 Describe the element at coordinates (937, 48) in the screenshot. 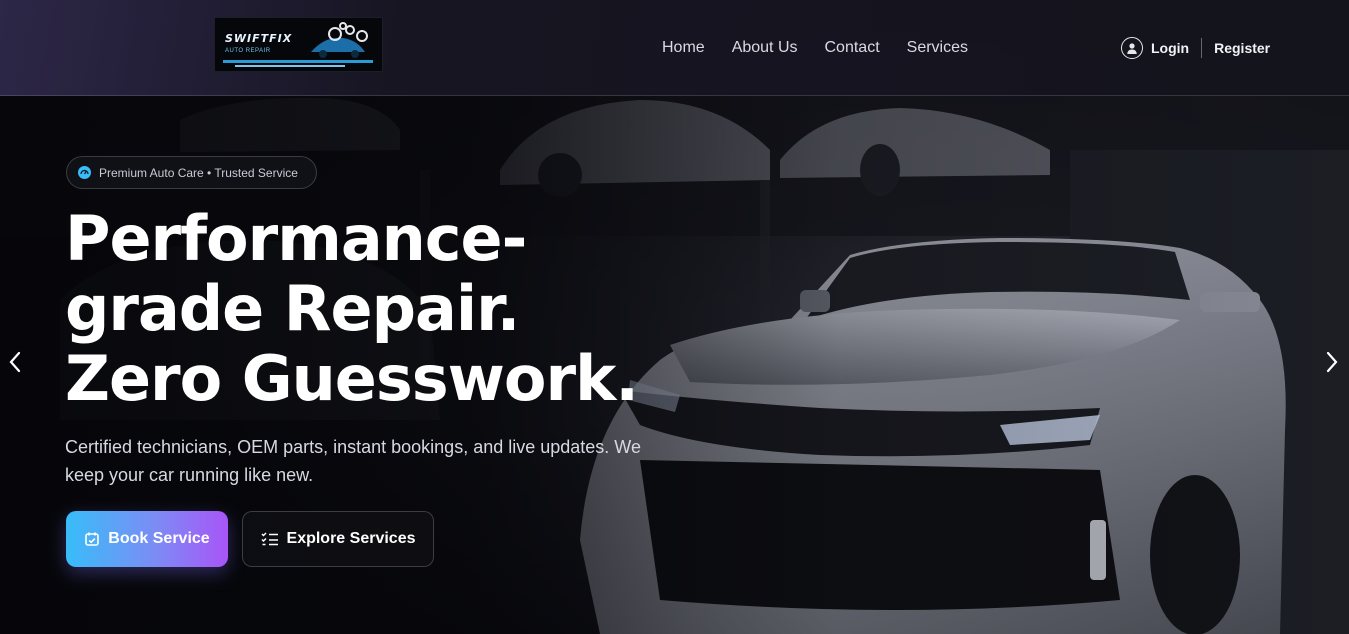

I see `nav-services: Services` at that location.